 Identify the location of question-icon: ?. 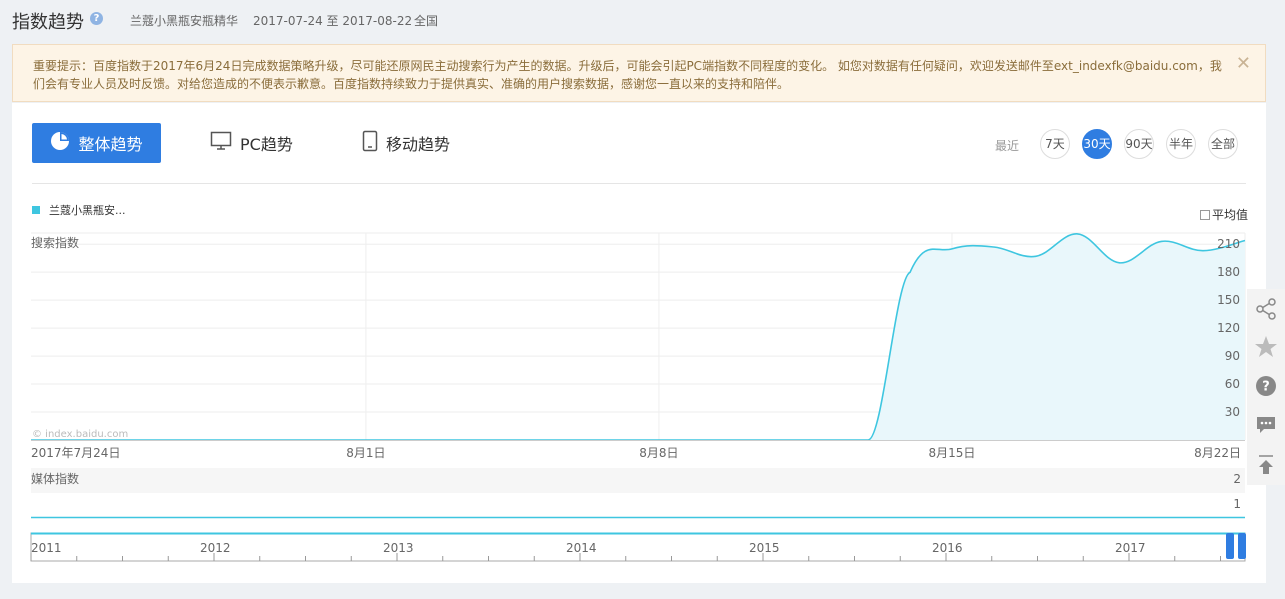
(96, 18).